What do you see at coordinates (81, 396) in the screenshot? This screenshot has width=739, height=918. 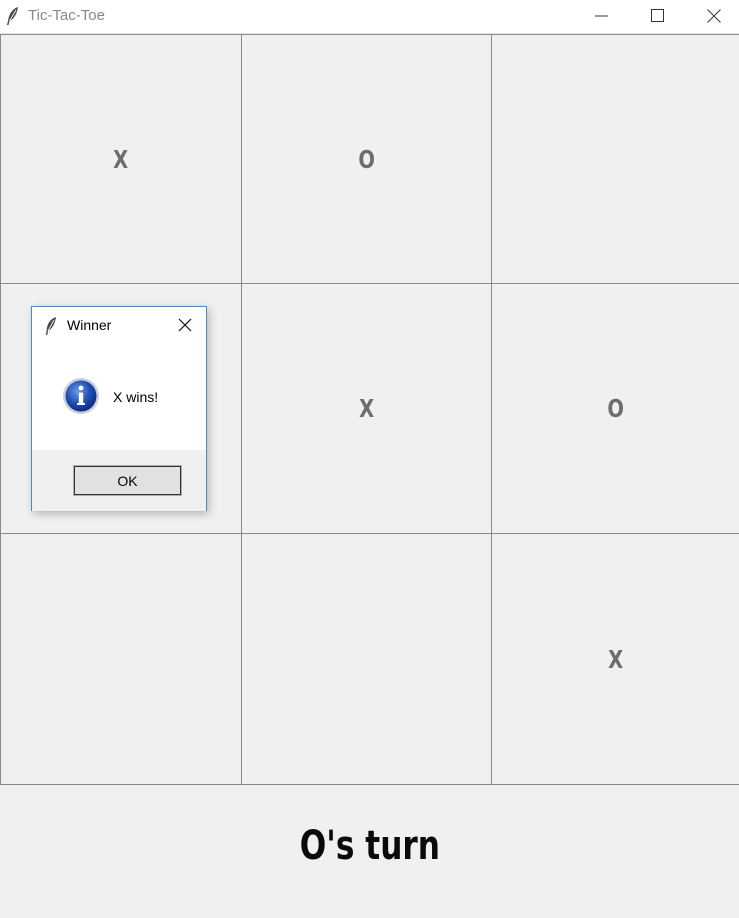 I see `info-icon` at bounding box center [81, 396].